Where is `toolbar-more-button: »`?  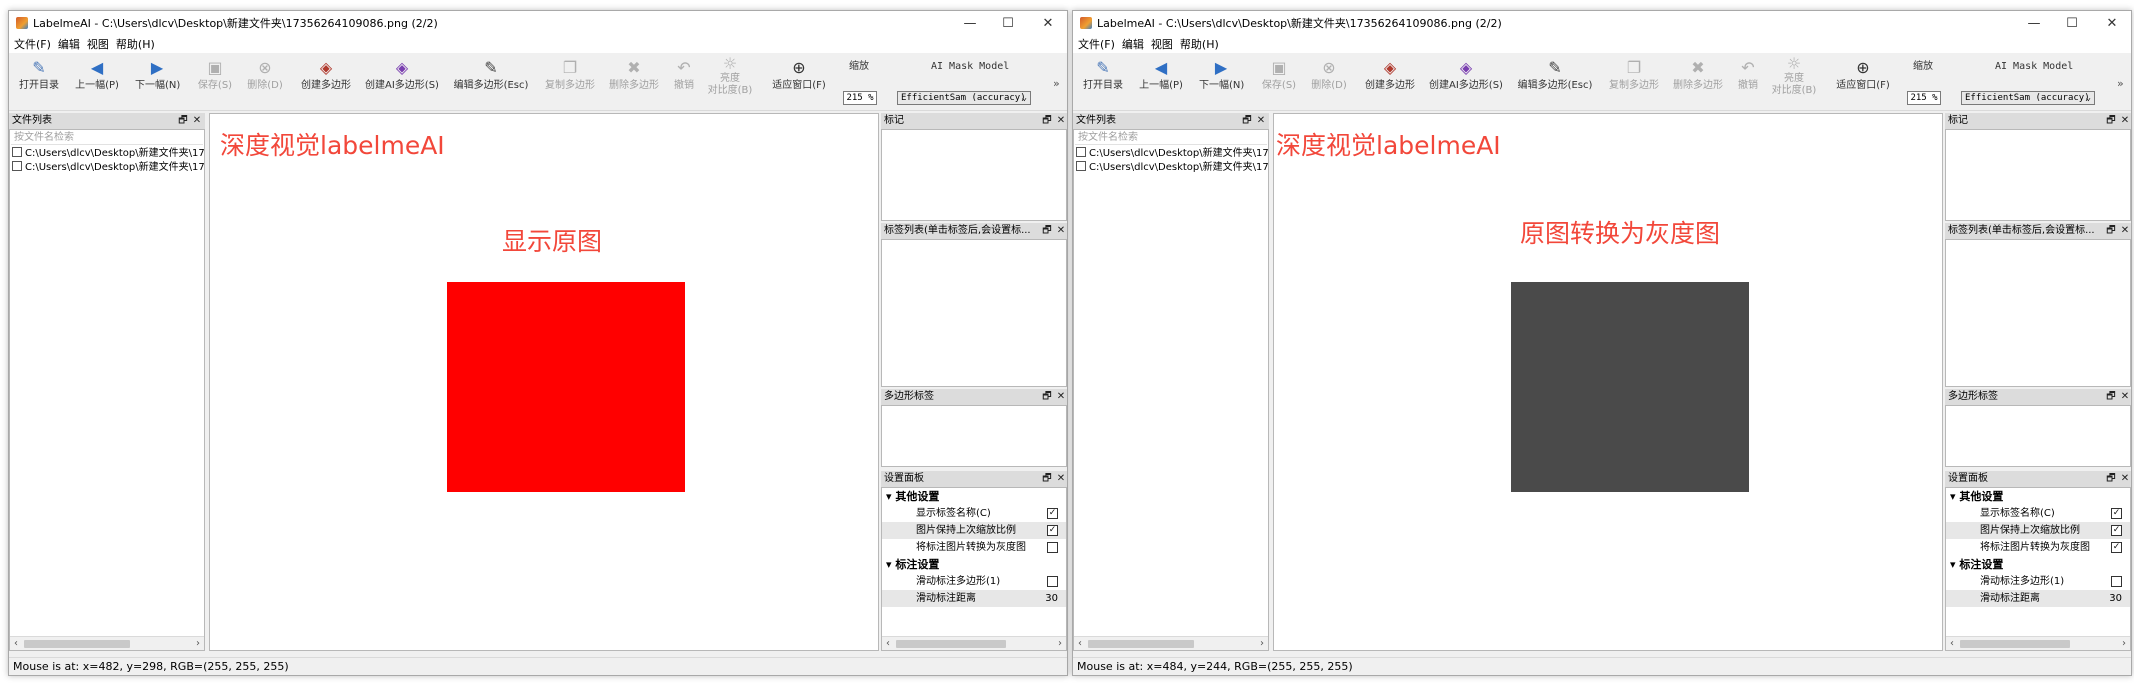
toolbar-more-button: » is located at coordinates (1056, 83).